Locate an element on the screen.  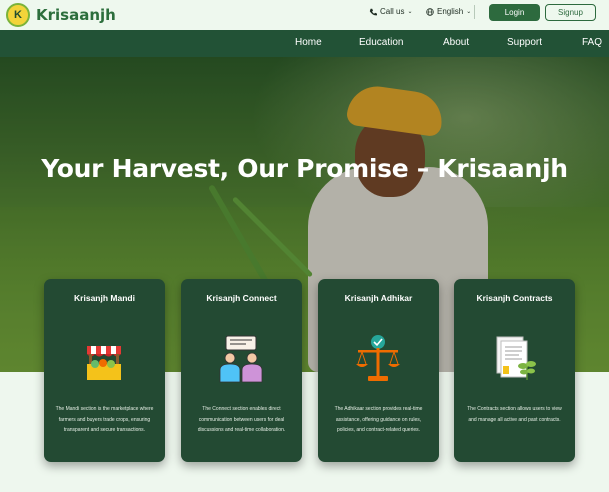
nav-item-home: Home is located at coordinates (308, 42).